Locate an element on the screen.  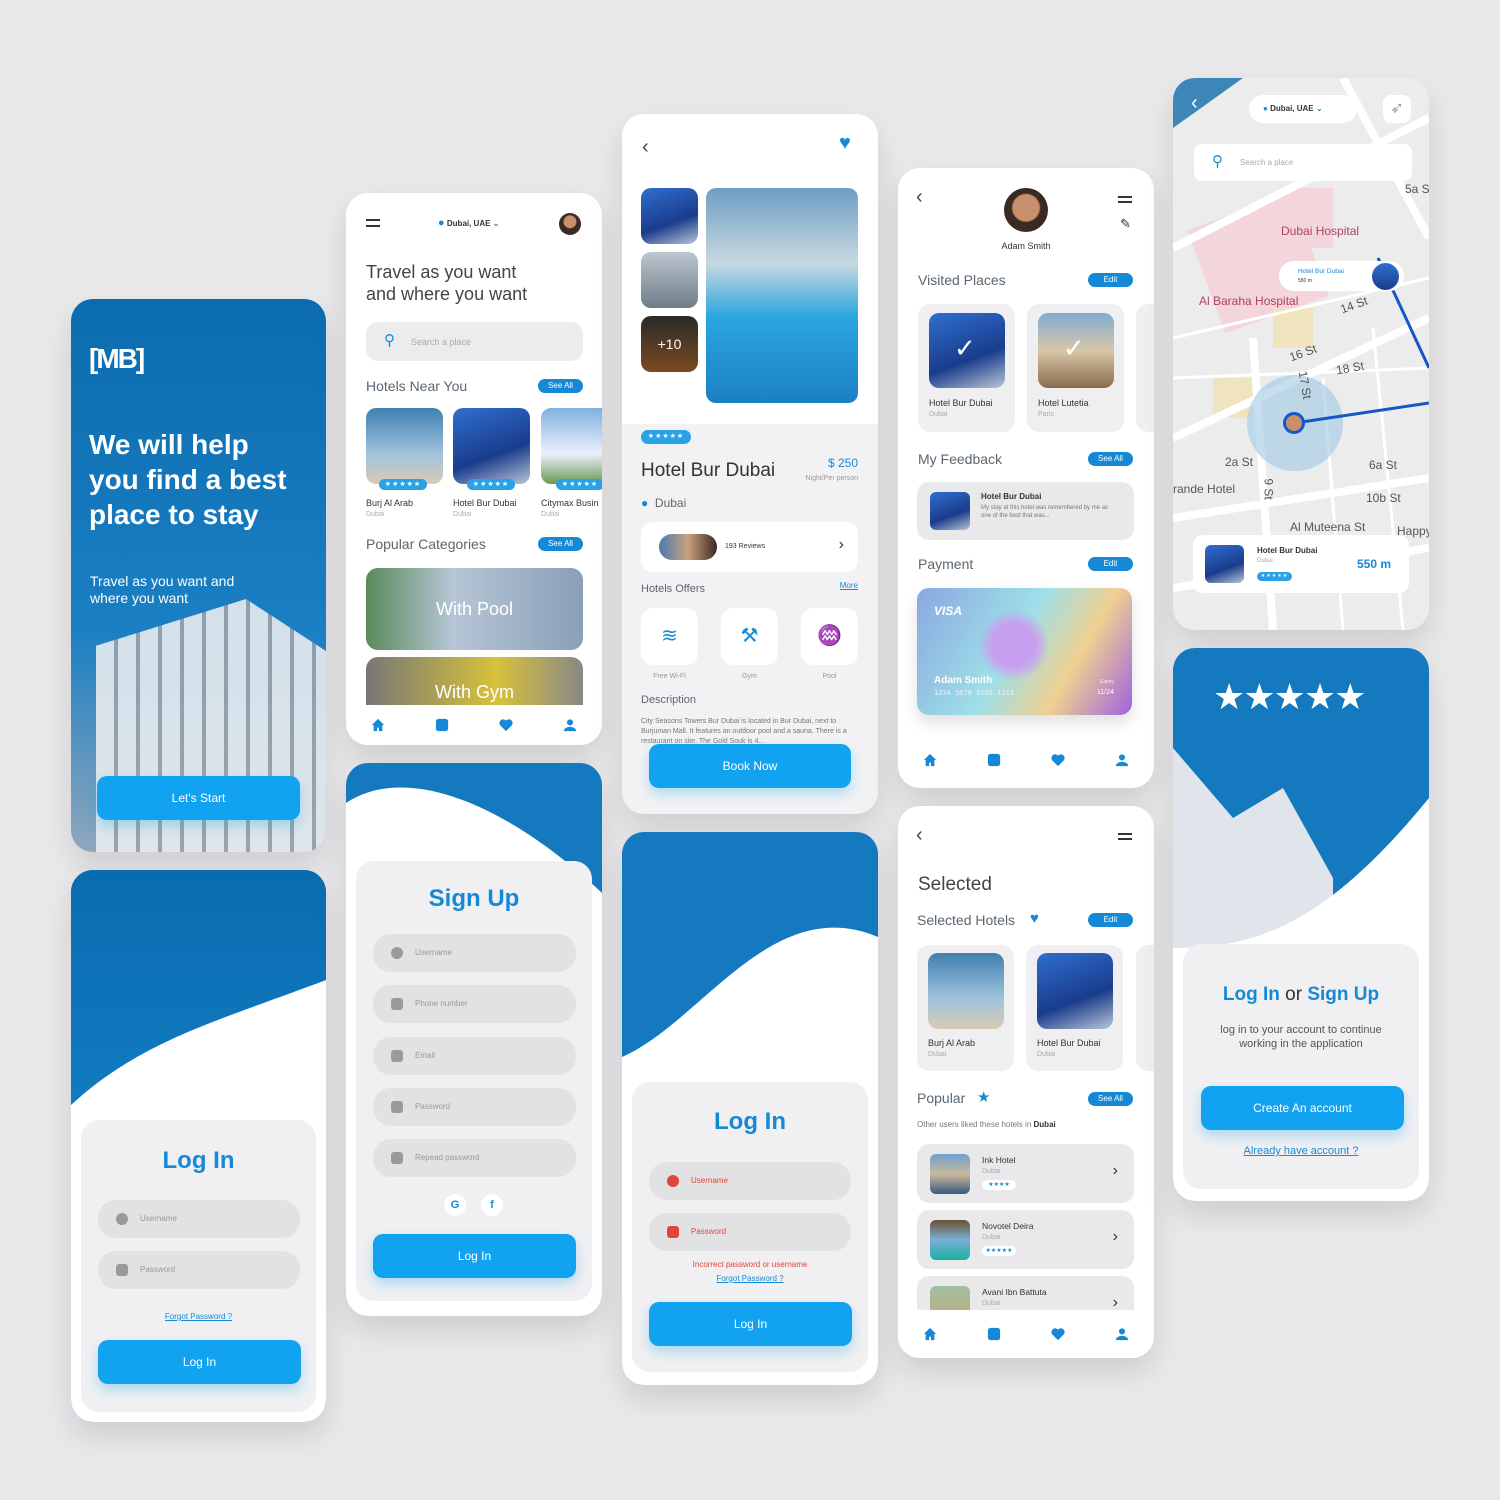
hotel-map-pin: Hotel Bur Dubai 550 m is located at coordinates (1341, 276).